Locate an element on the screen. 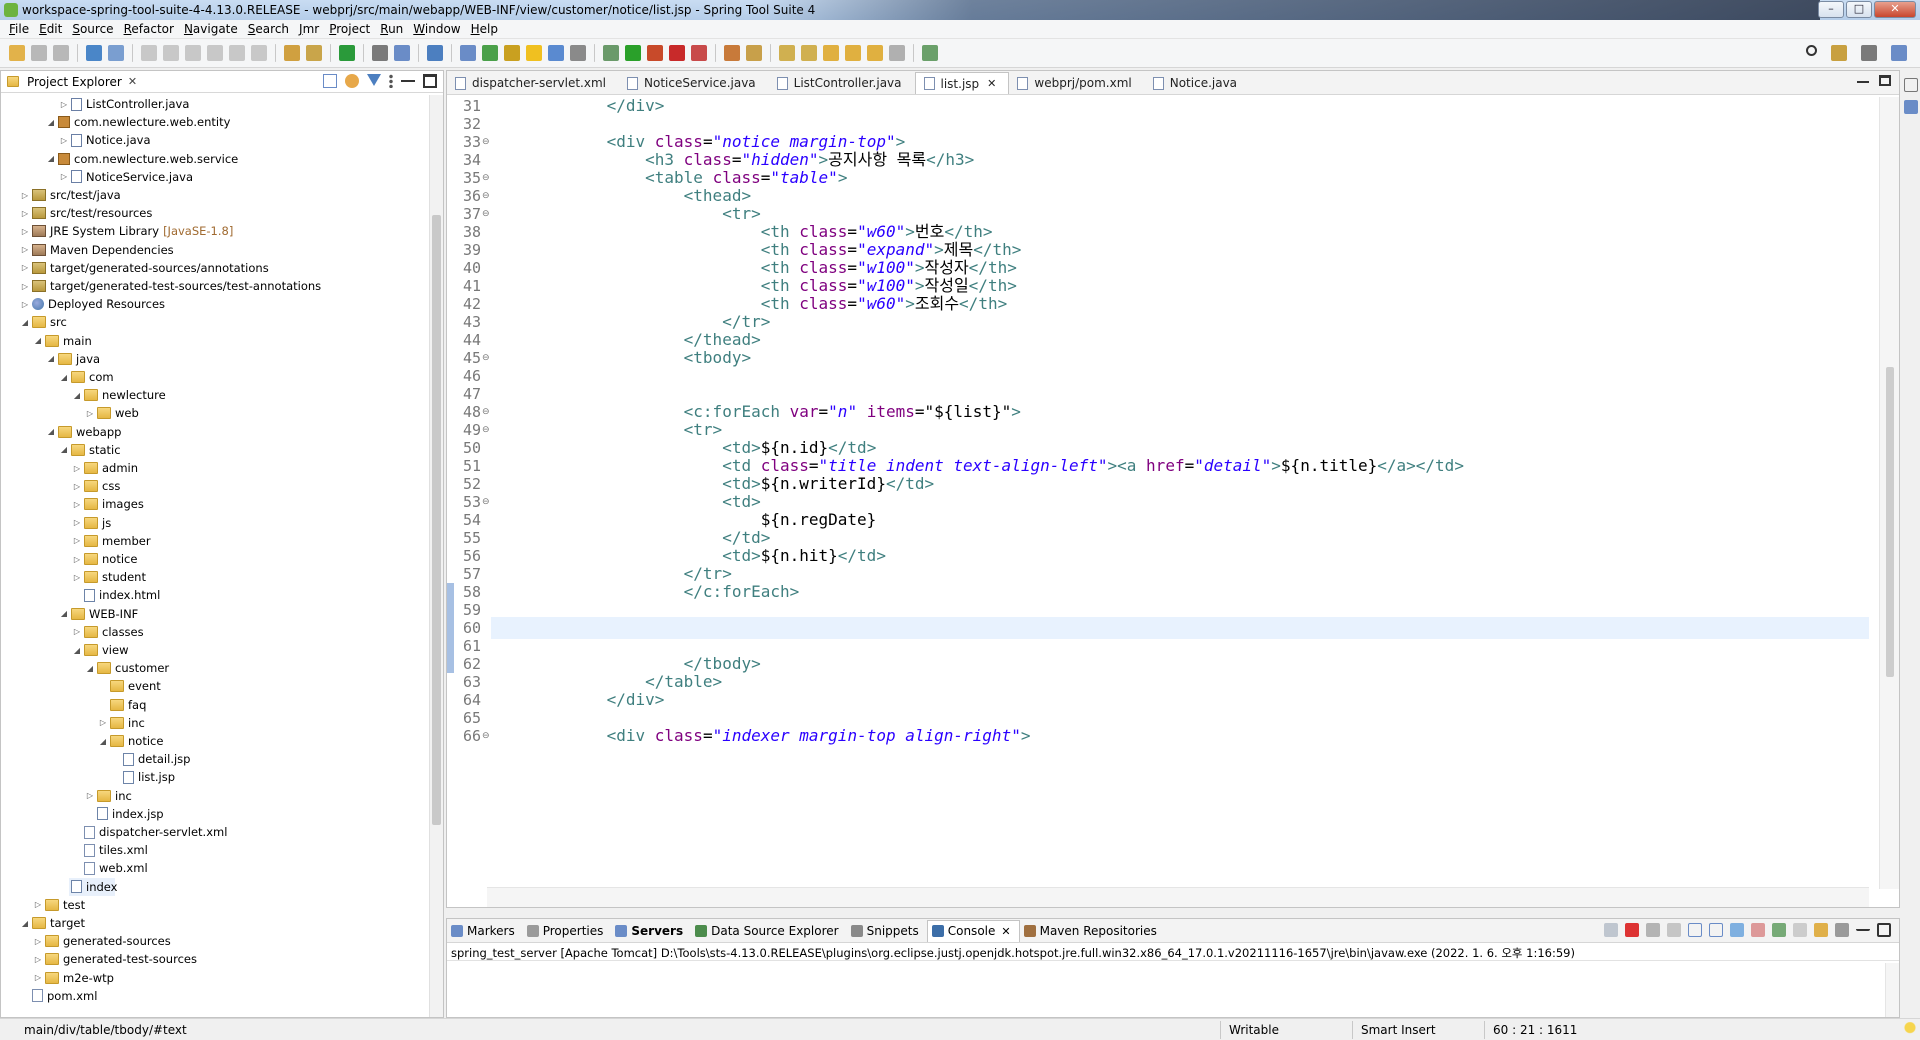 This screenshot has height=1040, width=1920. pin-console-icon is located at coordinates (1779, 930).